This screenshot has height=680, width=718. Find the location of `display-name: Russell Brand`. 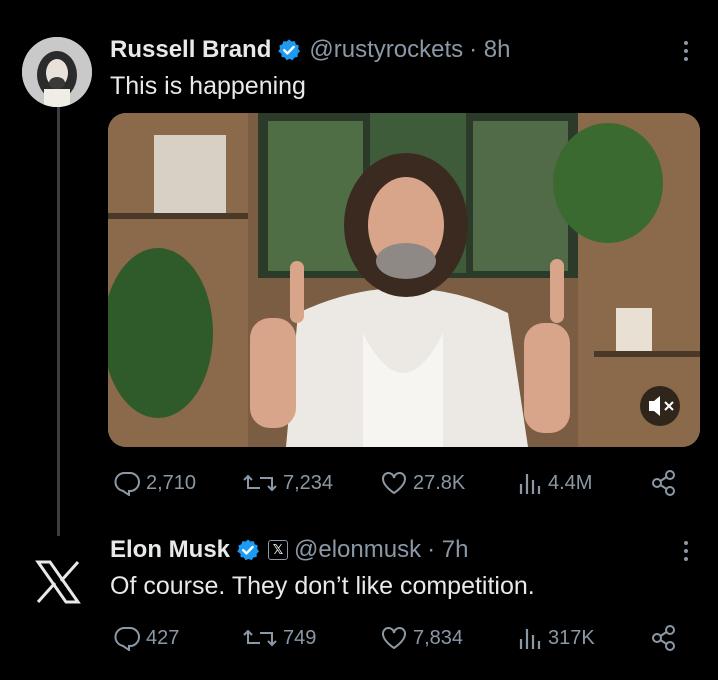

display-name: Russell Brand is located at coordinates (190, 50).